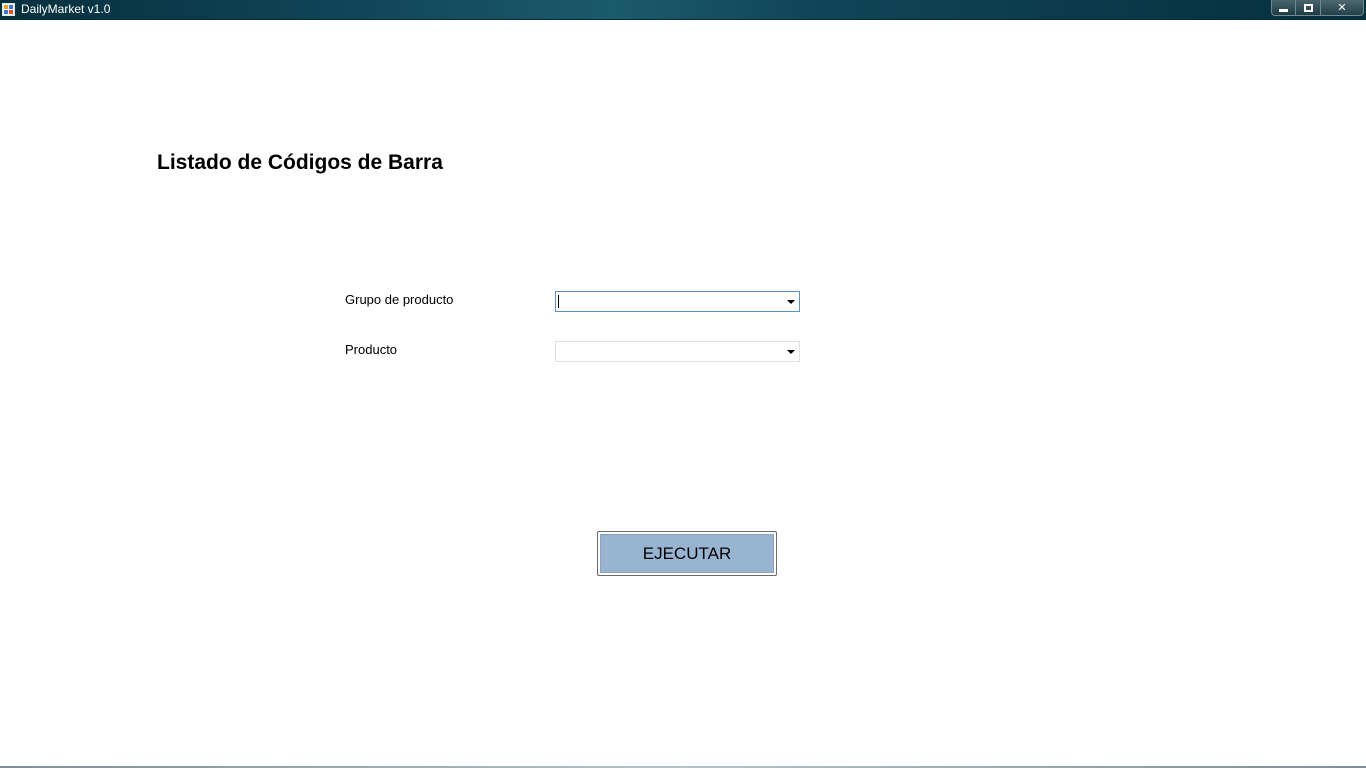 This screenshot has width=1366, height=768. I want to click on maximize-button, so click(1308, 8).